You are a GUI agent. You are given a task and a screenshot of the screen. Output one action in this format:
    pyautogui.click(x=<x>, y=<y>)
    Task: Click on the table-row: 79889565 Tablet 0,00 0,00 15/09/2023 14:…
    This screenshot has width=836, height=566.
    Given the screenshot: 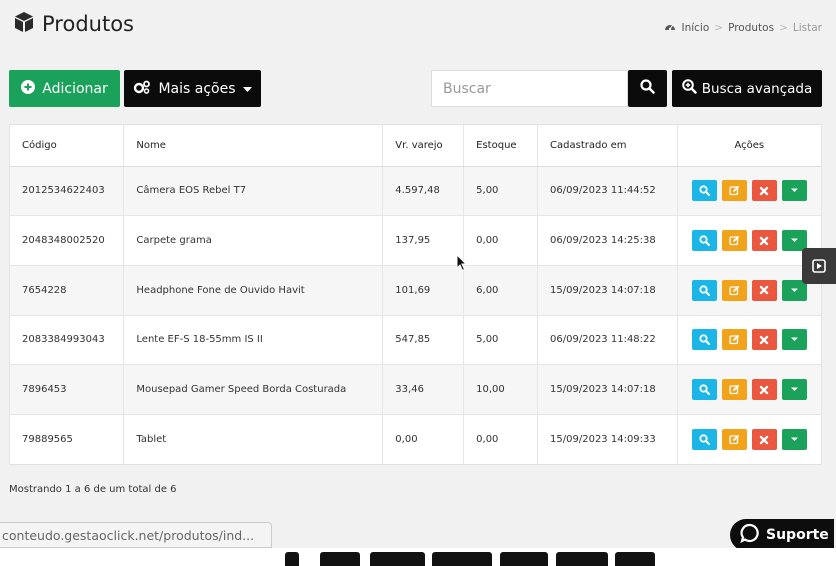 What is the action you would take?
    pyautogui.click(x=415, y=439)
    